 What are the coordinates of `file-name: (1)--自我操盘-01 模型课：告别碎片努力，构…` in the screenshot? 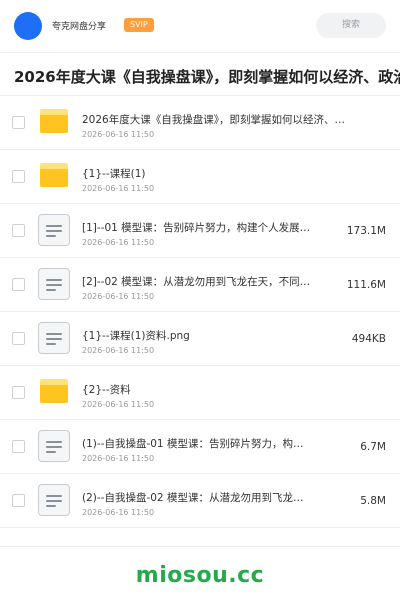 It's located at (193, 444).